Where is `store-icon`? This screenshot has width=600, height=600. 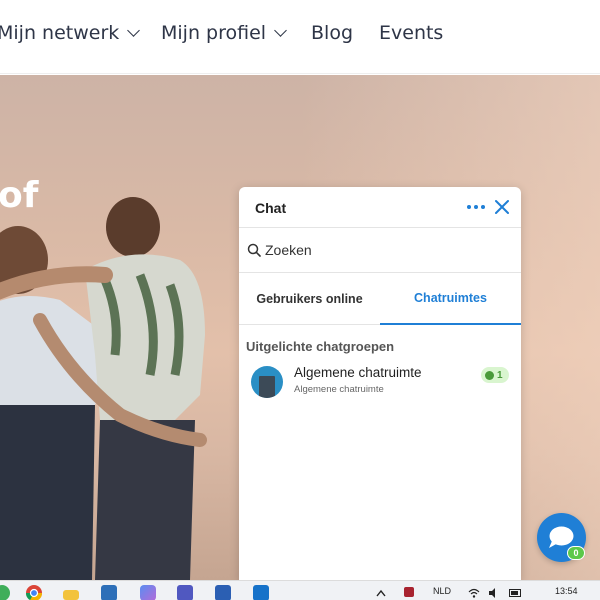 store-icon is located at coordinates (109, 592).